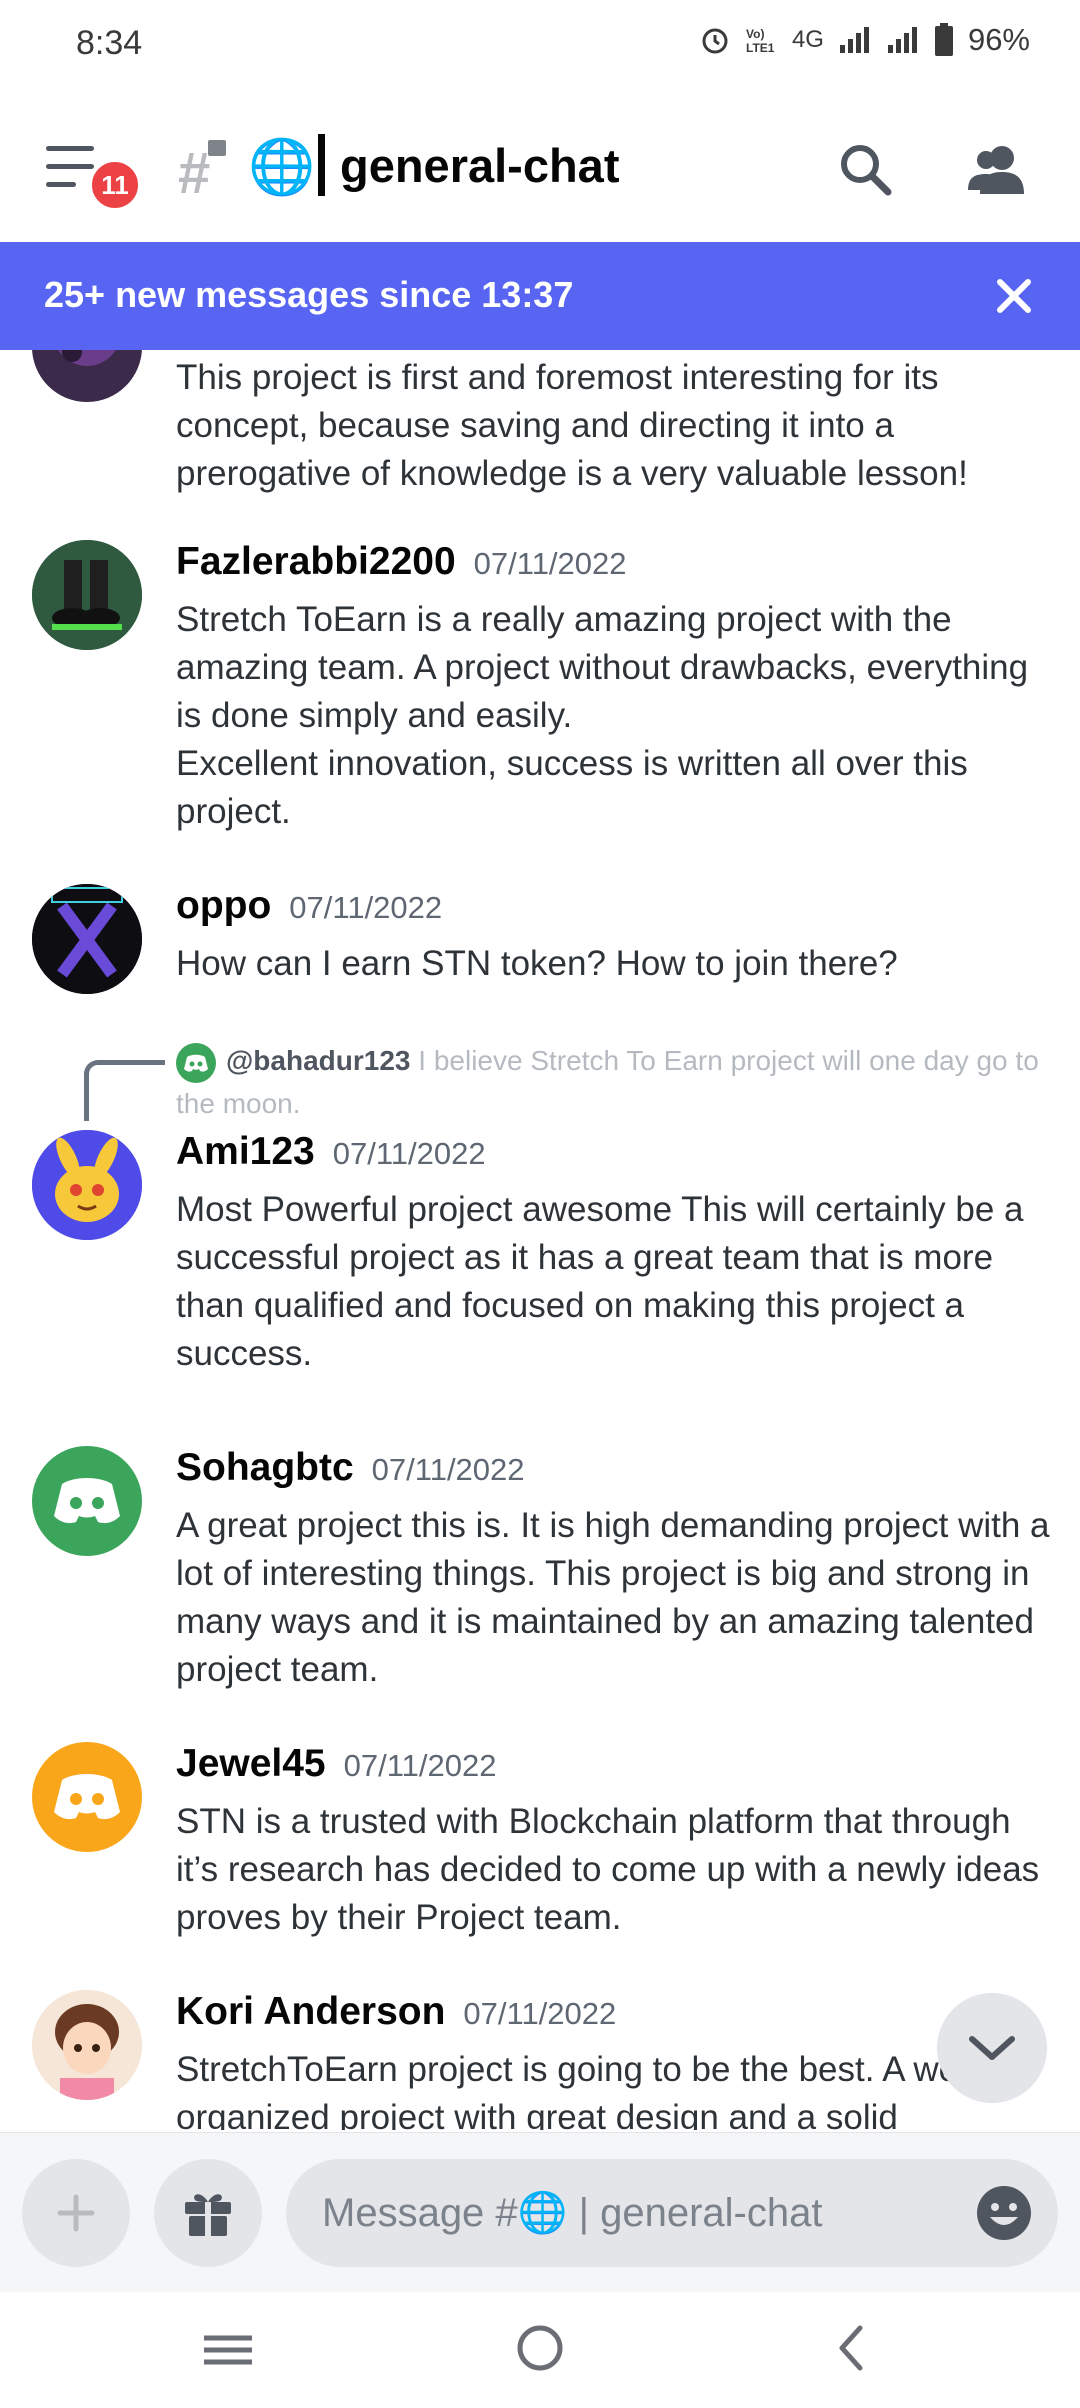 The height and width of the screenshot is (2408, 1080). Describe the element at coordinates (70, 148) in the screenshot. I see `menu-icon` at that location.